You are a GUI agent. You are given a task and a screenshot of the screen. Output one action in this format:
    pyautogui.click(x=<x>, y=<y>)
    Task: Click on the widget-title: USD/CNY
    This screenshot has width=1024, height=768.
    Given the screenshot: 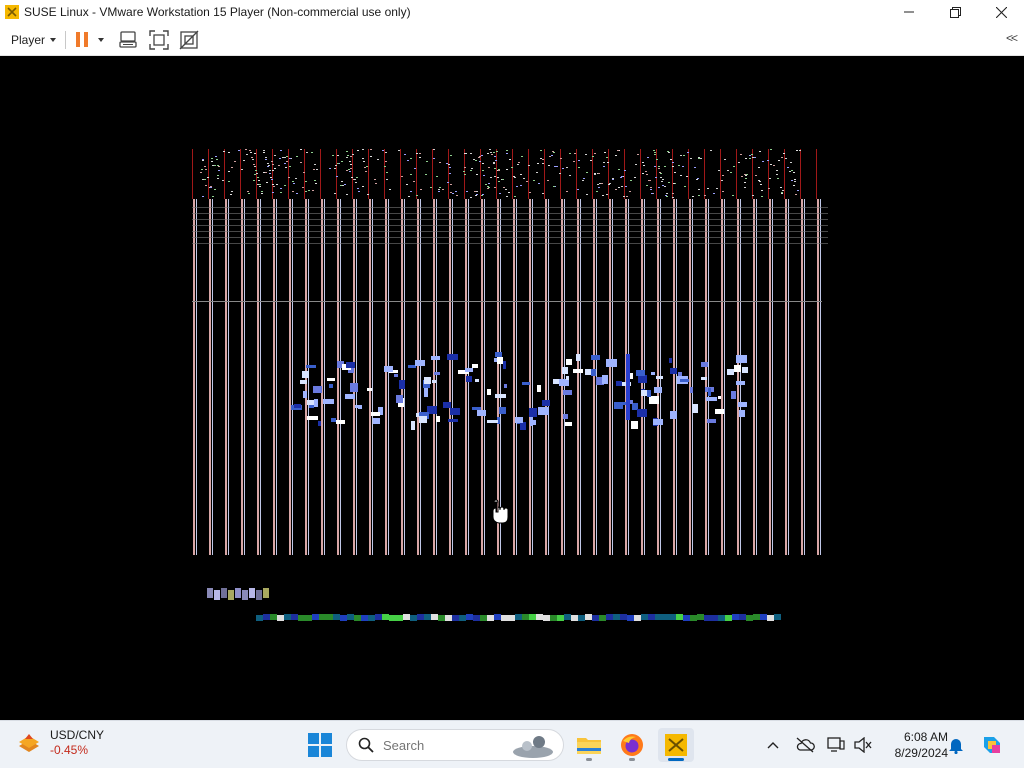 What is the action you would take?
    pyautogui.click(x=77, y=735)
    